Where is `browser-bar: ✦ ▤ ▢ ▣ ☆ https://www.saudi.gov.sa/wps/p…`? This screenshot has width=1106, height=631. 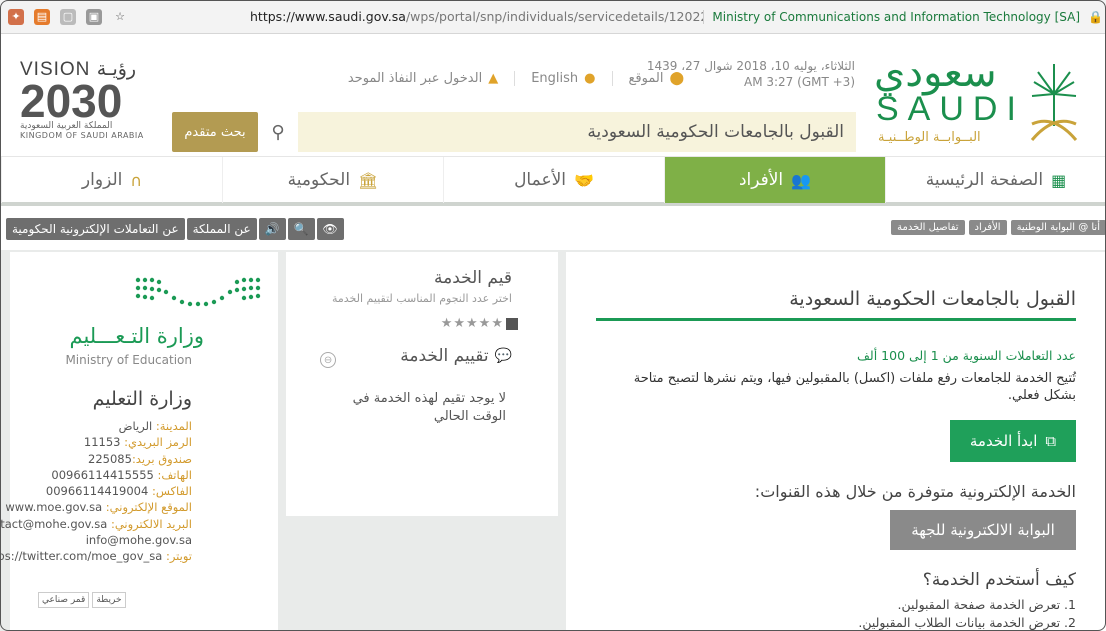 browser-bar: ✦ ▤ ▢ ▣ ☆ https://www.saudi.gov.sa/wps/p… is located at coordinates (553, 17).